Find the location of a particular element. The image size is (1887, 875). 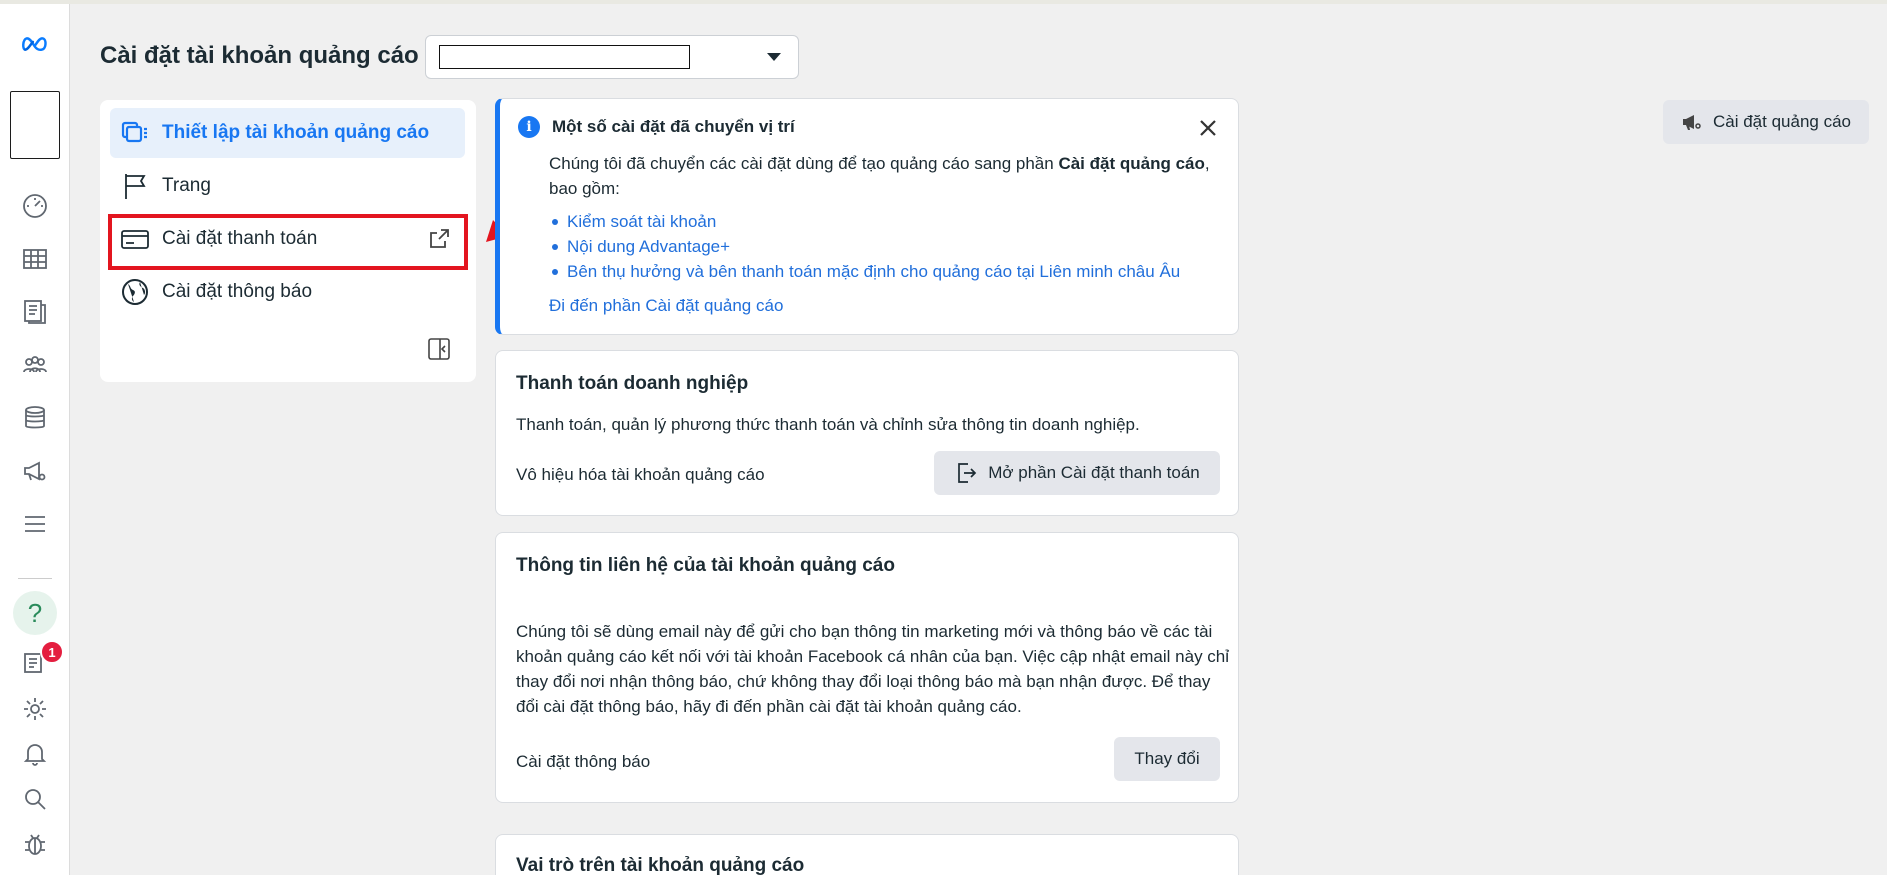

search-icon is located at coordinates (35, 799).